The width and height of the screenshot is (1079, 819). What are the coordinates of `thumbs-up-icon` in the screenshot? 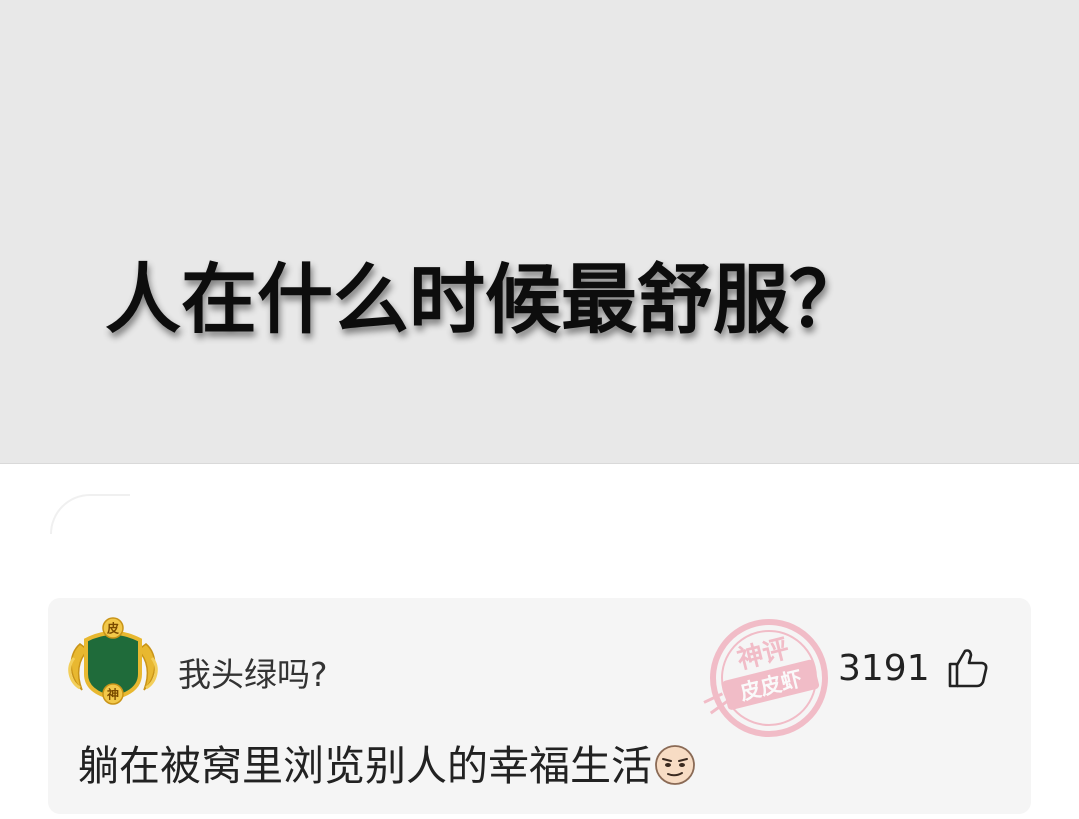 It's located at (968, 668).